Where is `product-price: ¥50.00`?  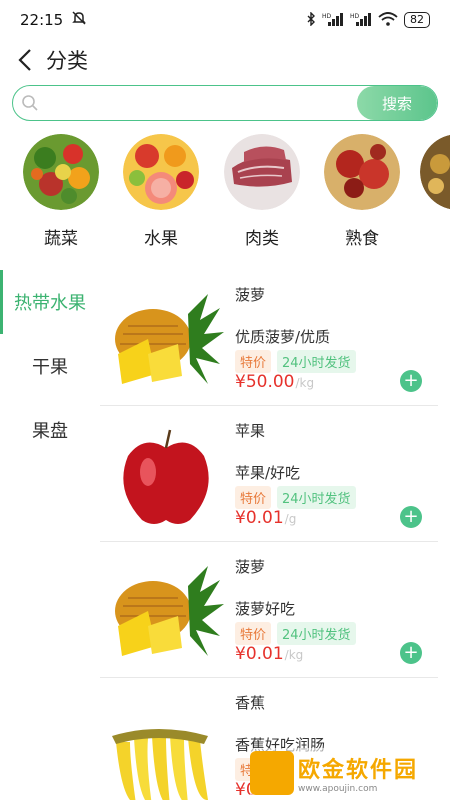
product-price: ¥50.00 is located at coordinates (265, 382).